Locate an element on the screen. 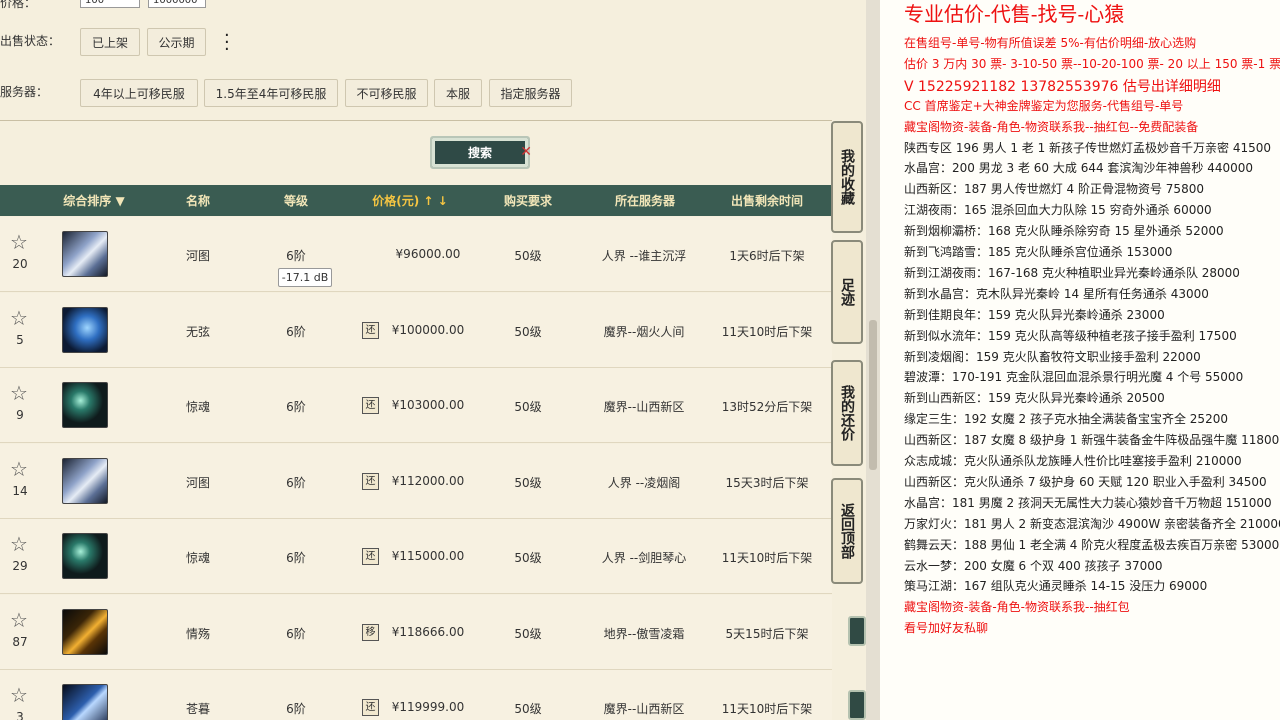 The height and width of the screenshot is (720, 1280). notes-line: 看号加好友私聊 is located at coordinates (946, 628).